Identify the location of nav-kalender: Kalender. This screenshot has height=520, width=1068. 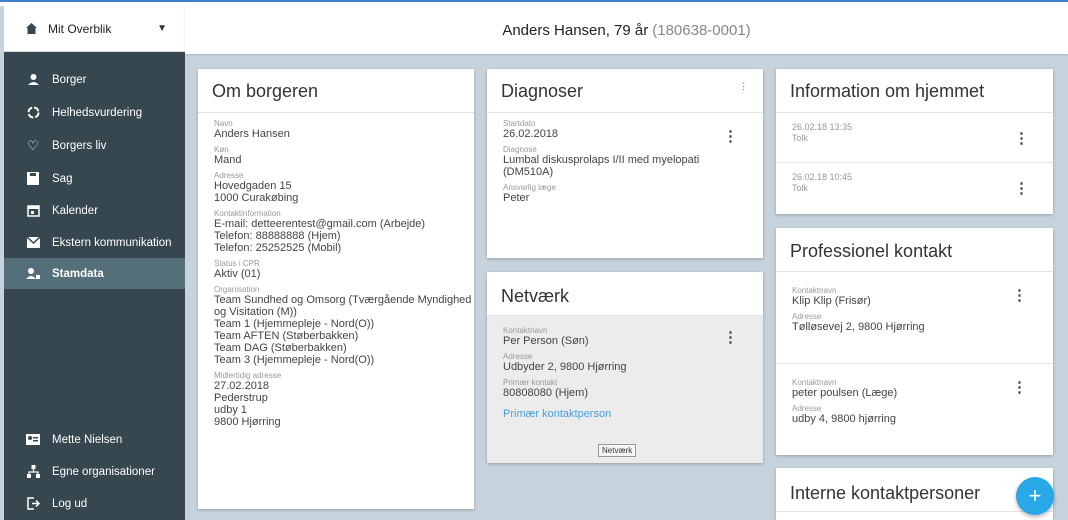
(94, 210).